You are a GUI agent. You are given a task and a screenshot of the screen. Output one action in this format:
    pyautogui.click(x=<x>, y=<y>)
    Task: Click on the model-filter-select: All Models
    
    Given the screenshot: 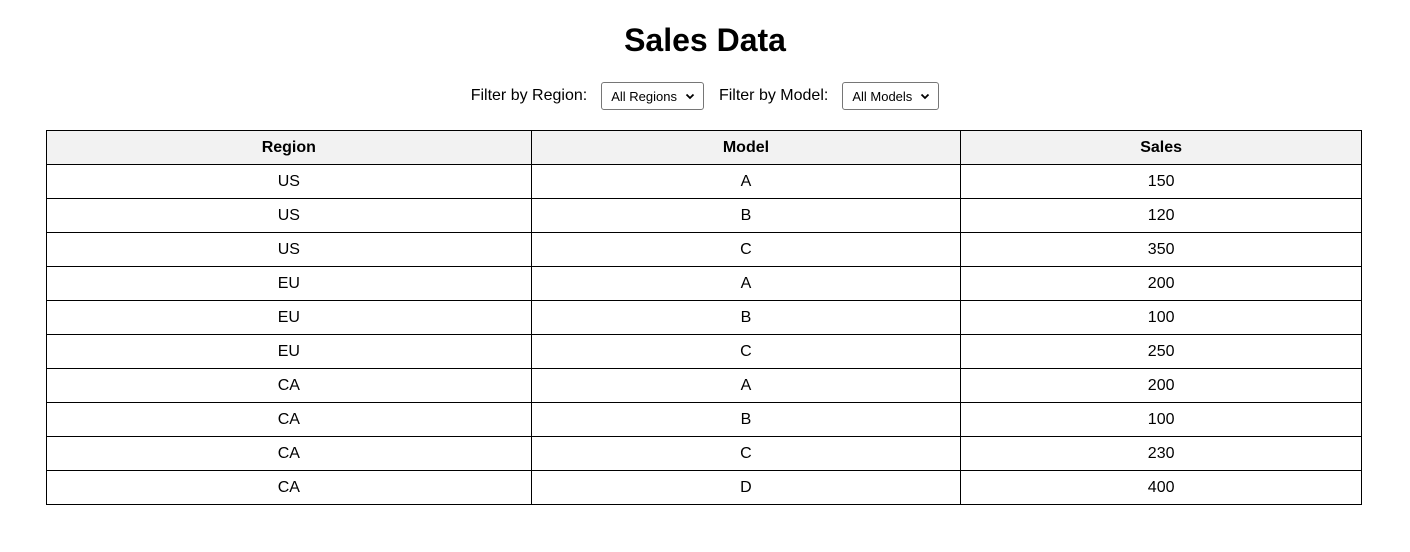 What is the action you would take?
    pyautogui.click(x=891, y=96)
    